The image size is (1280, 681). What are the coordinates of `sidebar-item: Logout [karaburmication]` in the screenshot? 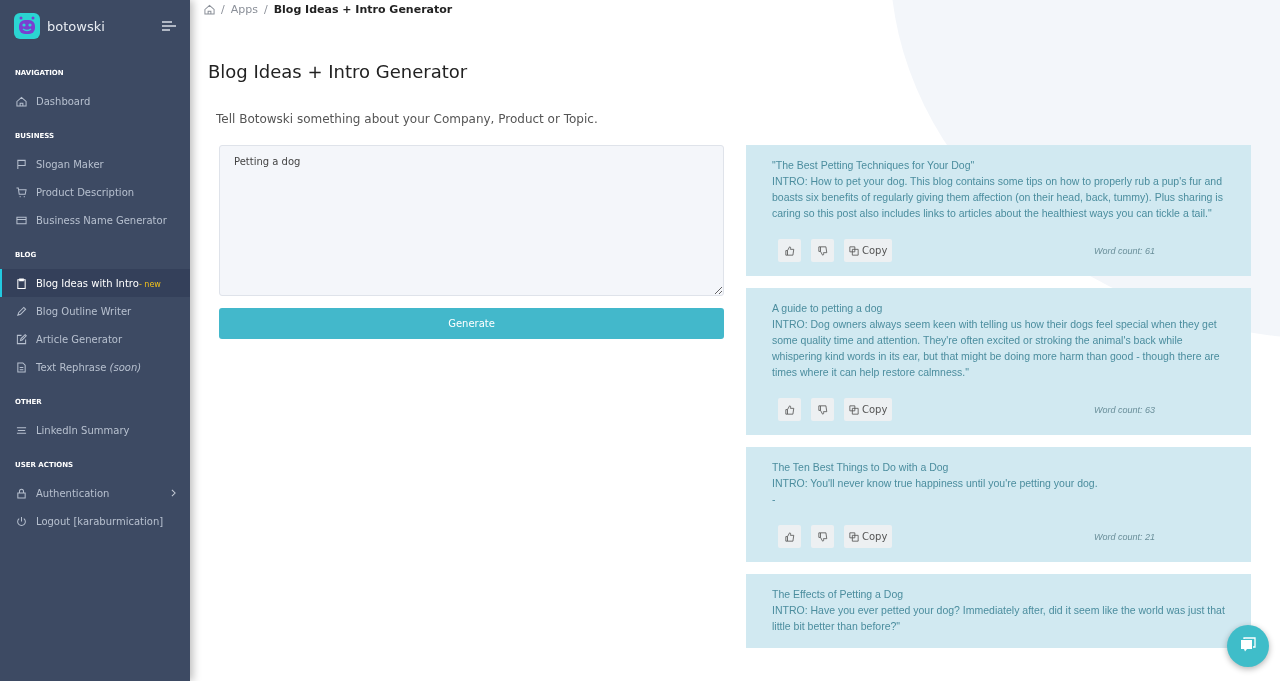 It's located at (95, 521).